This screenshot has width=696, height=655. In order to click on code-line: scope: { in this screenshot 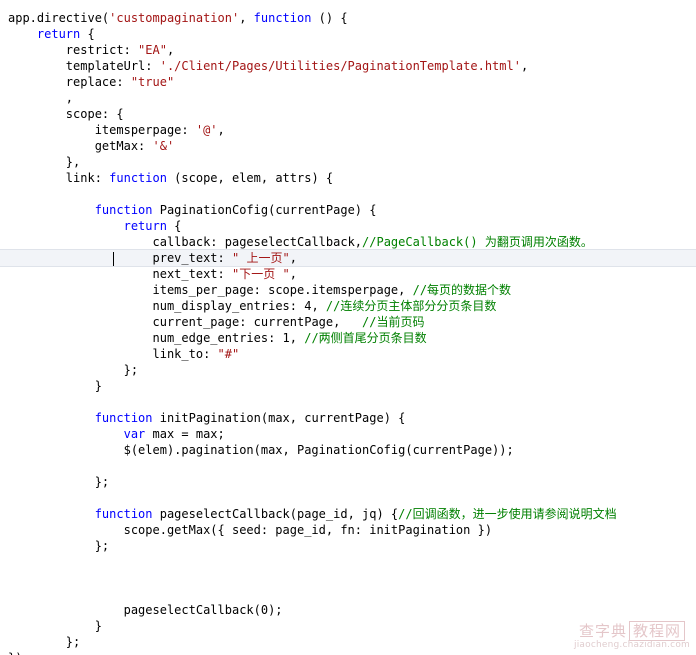, I will do `click(348, 114)`.